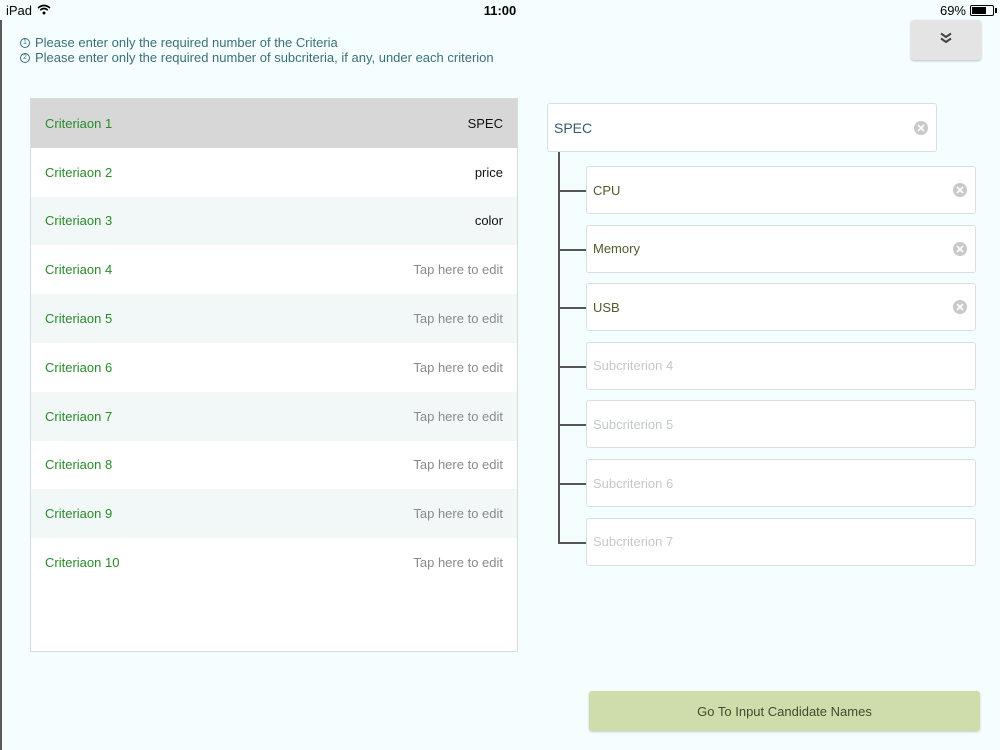  I want to click on criterion-label: Criteriaon 10, so click(82, 563).